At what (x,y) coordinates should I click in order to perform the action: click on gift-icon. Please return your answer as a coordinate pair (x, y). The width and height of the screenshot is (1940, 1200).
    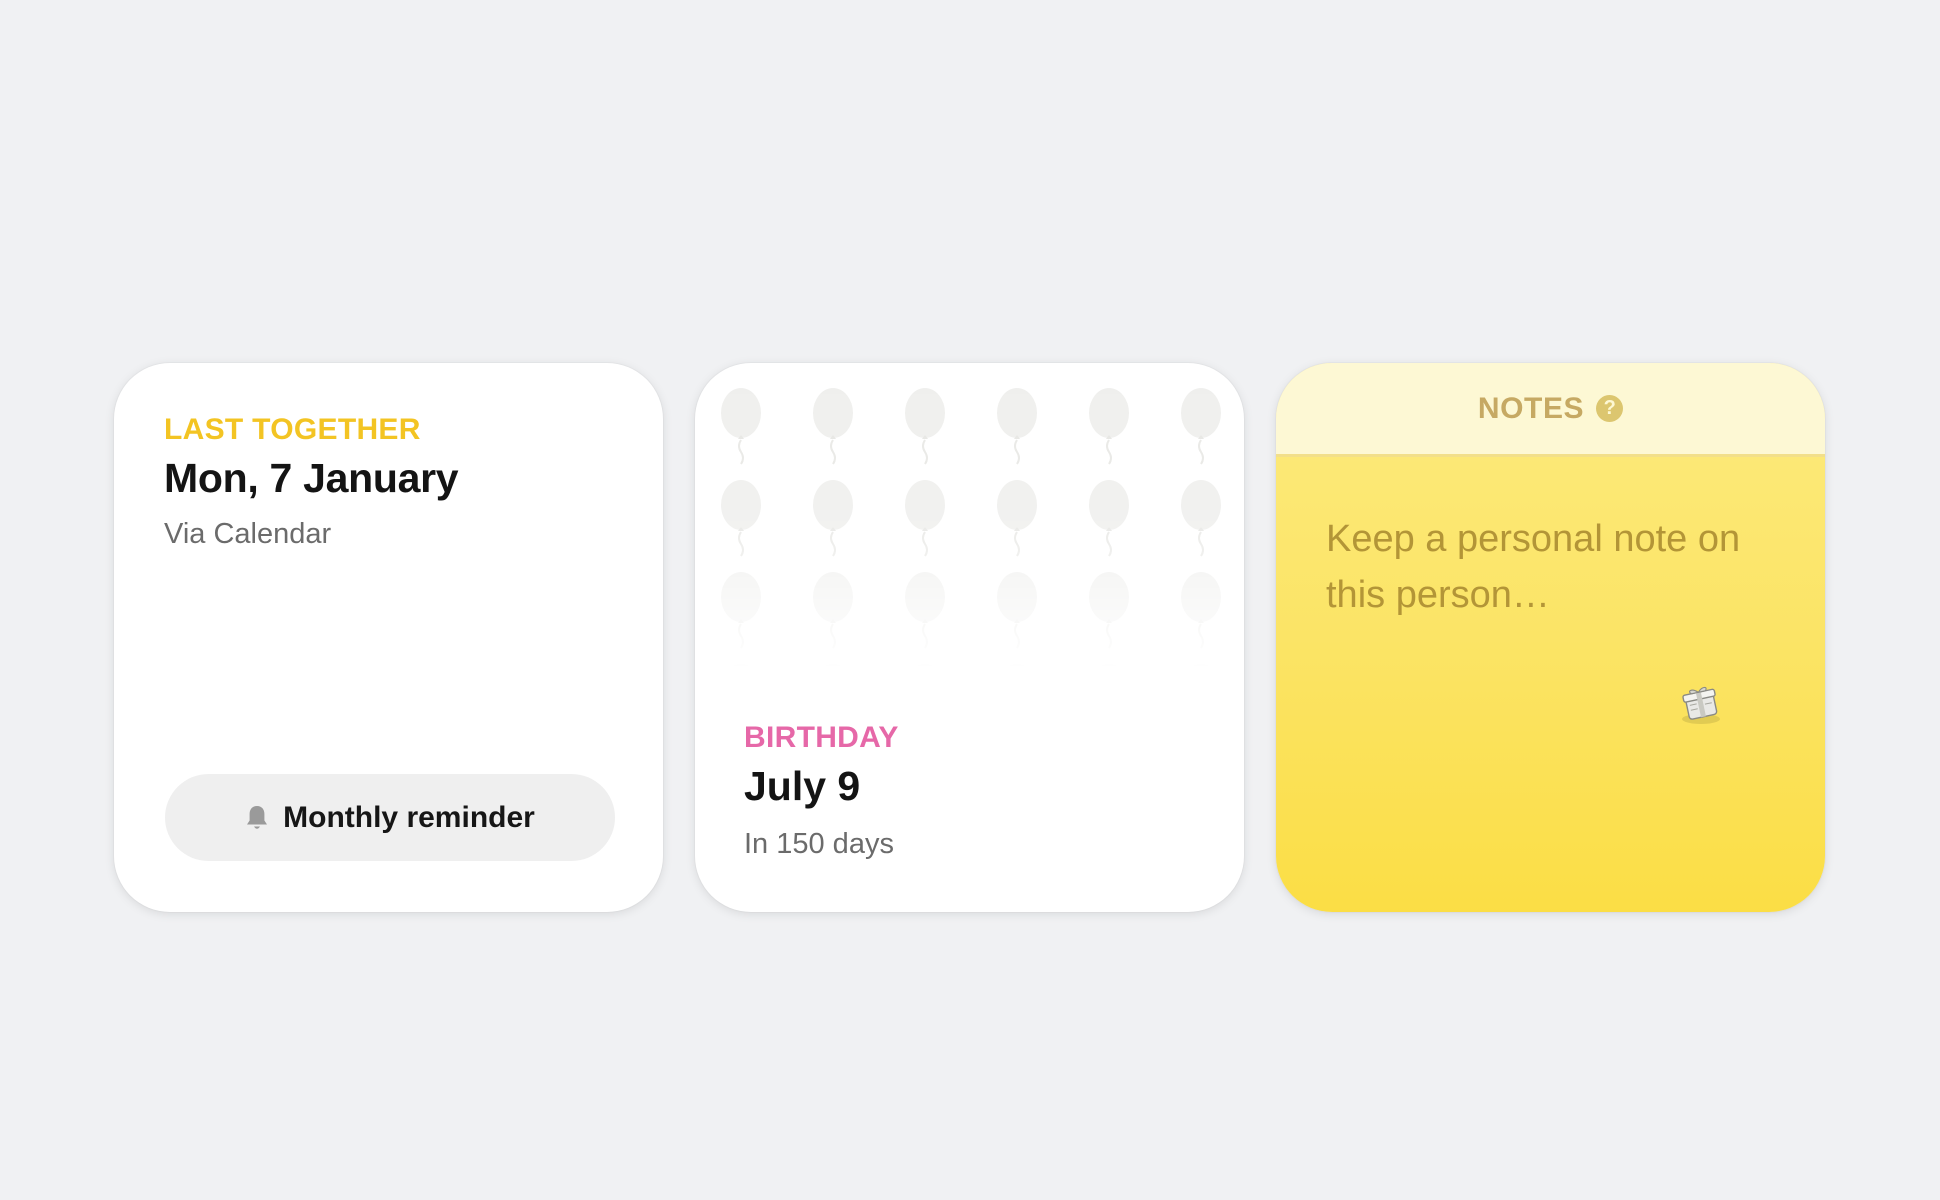
    Looking at the image, I should click on (1701, 705).